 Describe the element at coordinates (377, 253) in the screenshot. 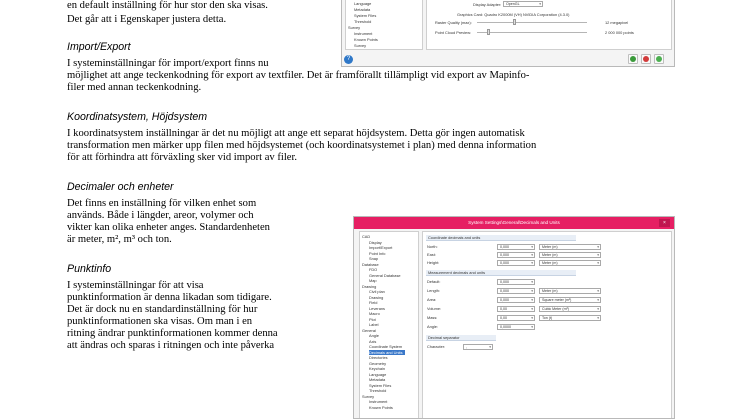

I see `tree-item: Point Info` at that location.